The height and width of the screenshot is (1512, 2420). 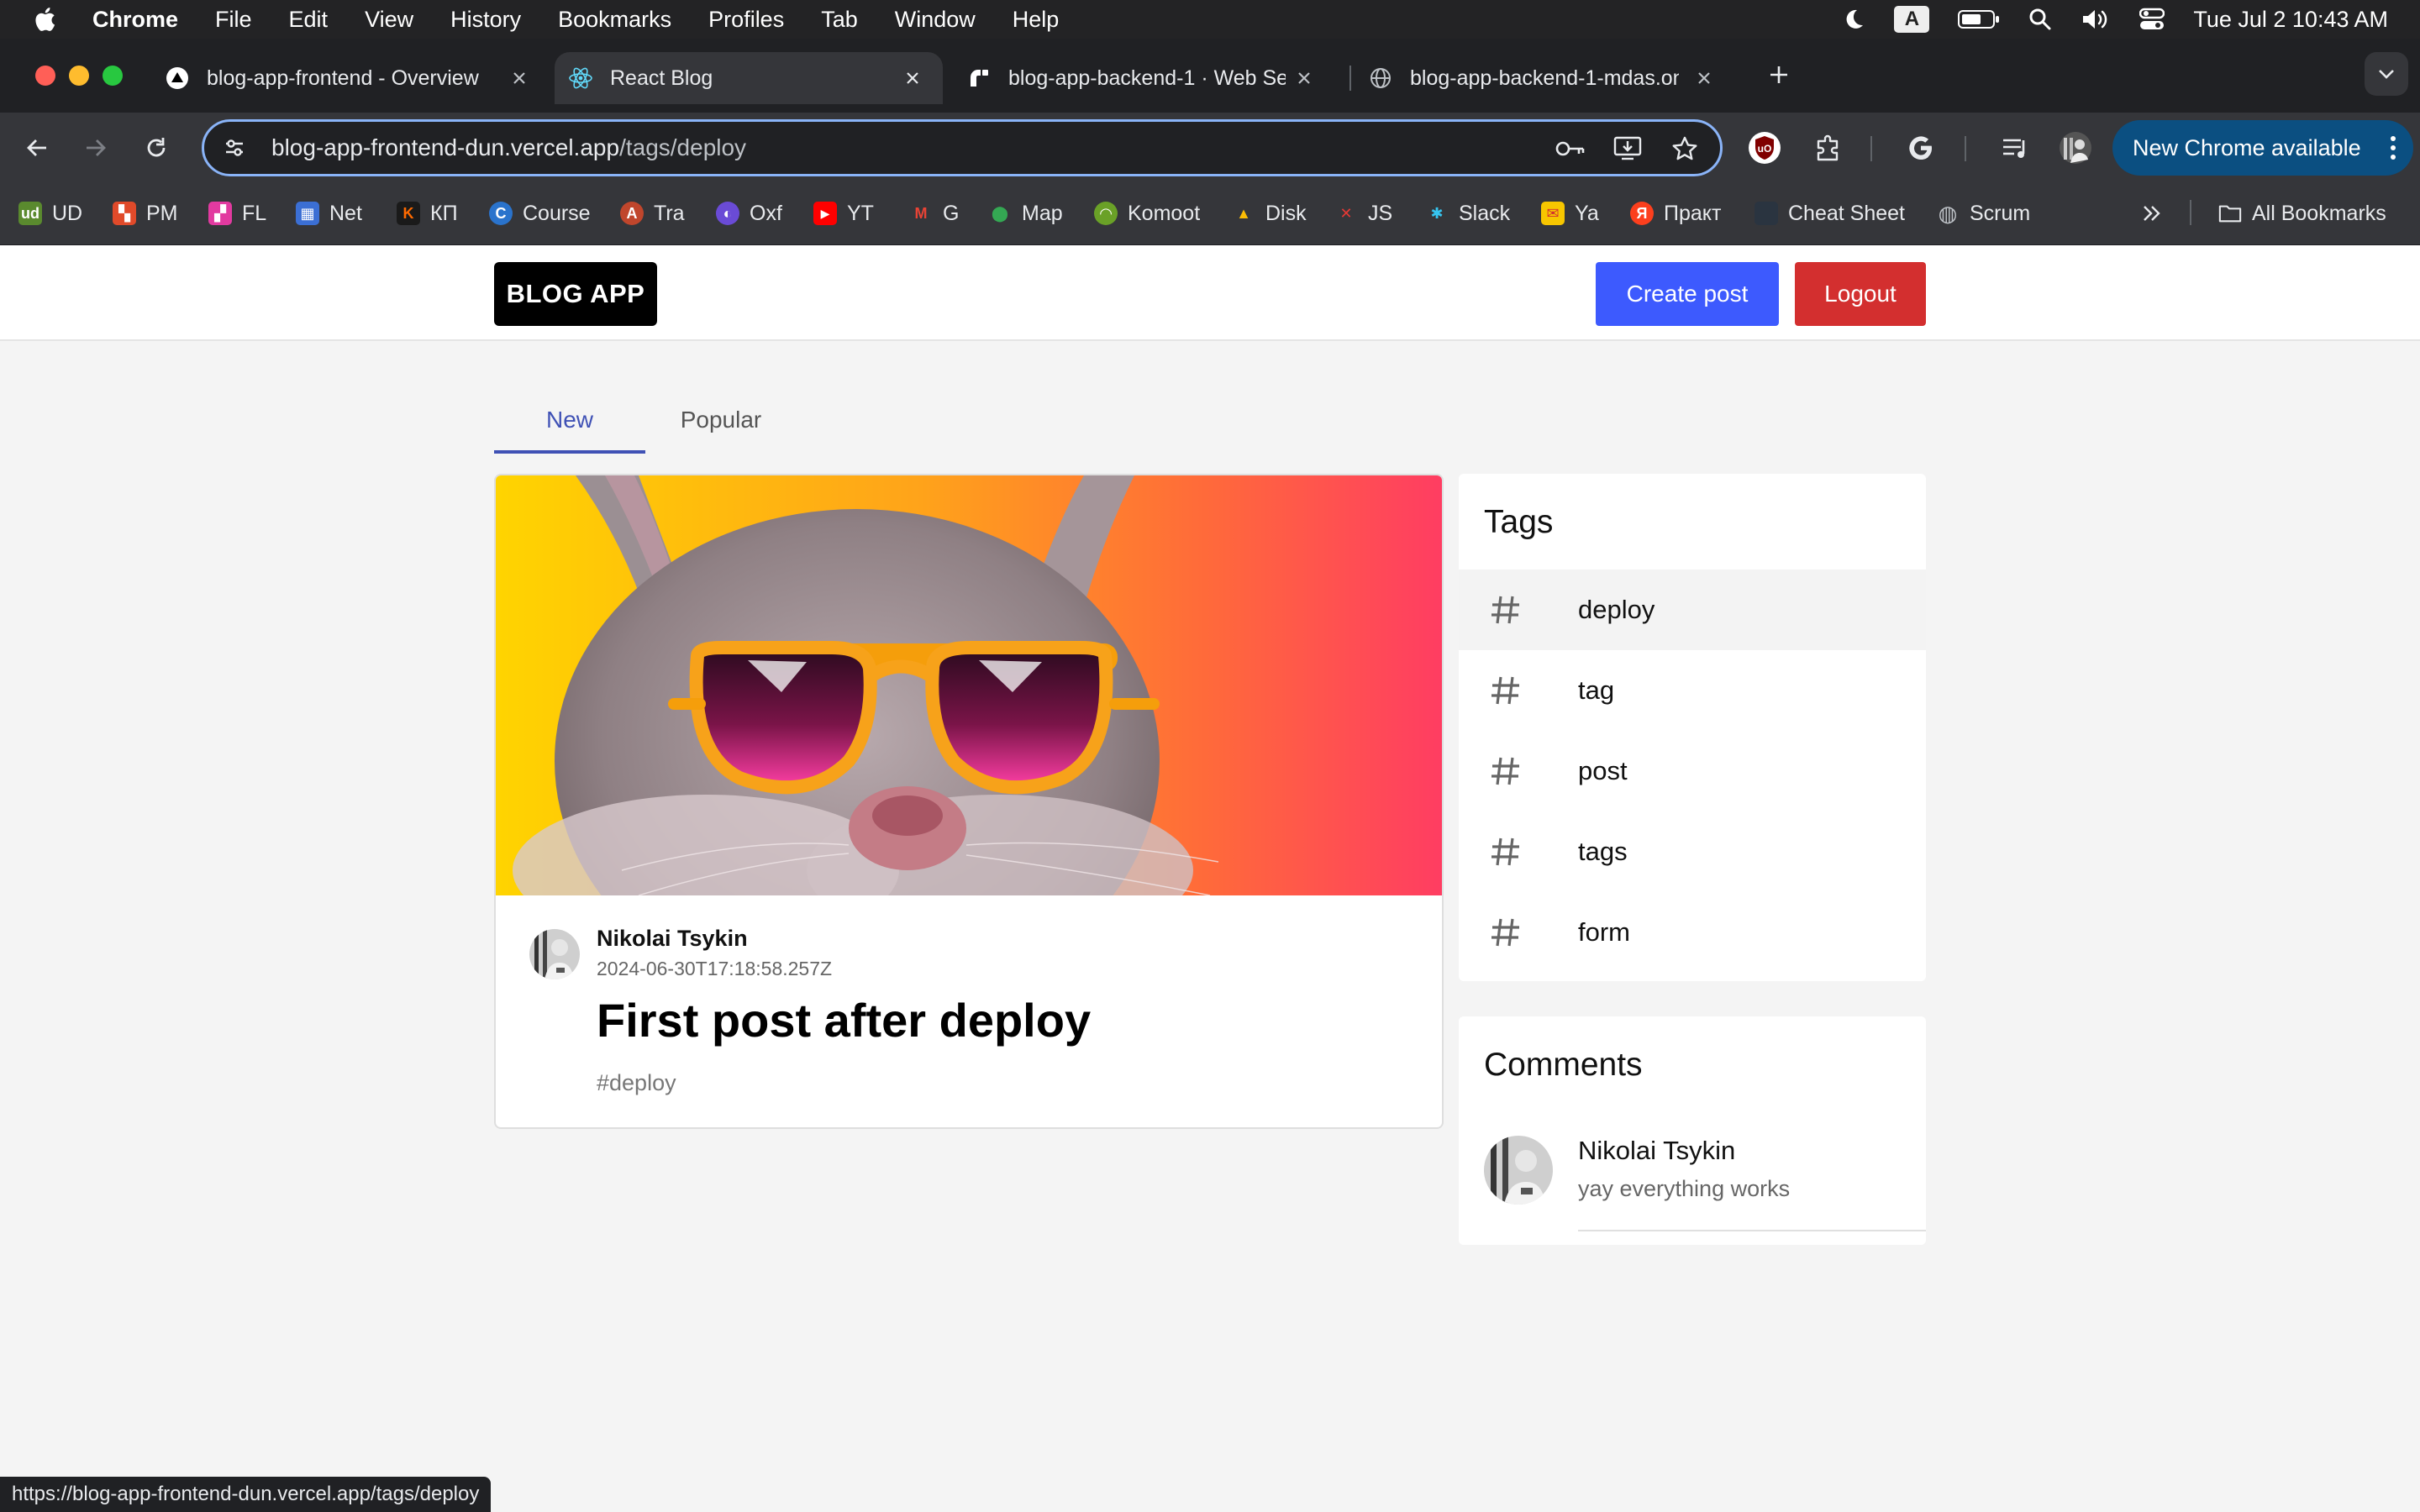 What do you see at coordinates (309, 20) in the screenshot?
I see `menu-edit: Edit` at bounding box center [309, 20].